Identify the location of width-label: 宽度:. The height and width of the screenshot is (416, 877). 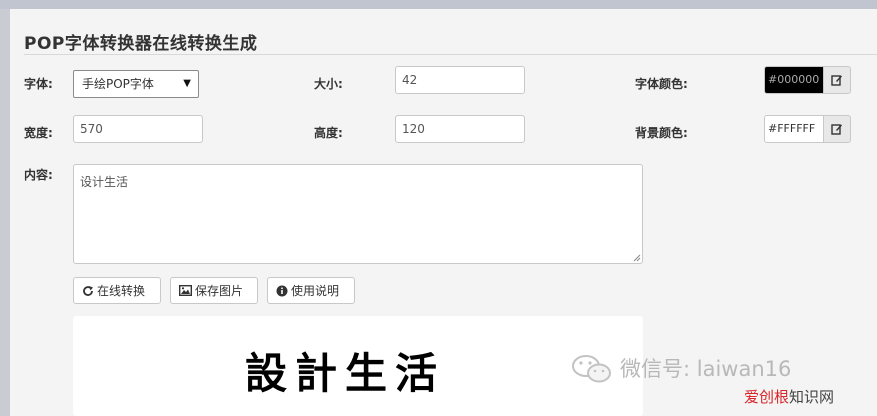
(38, 133).